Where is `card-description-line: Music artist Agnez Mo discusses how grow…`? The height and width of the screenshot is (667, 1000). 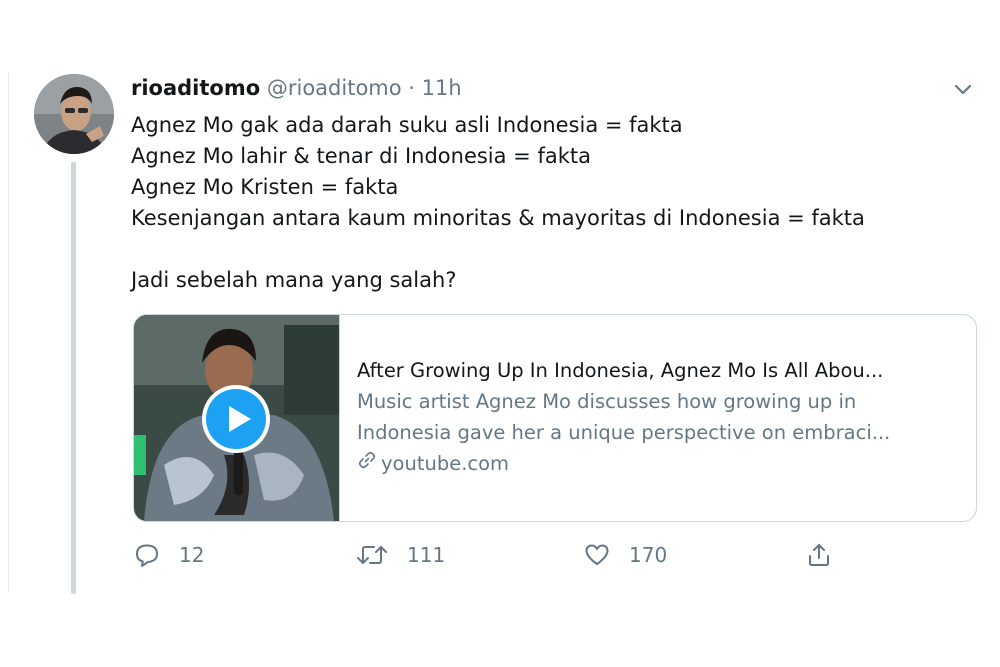 card-description-line: Music artist Agnez Mo discusses how grow… is located at coordinates (607, 401).